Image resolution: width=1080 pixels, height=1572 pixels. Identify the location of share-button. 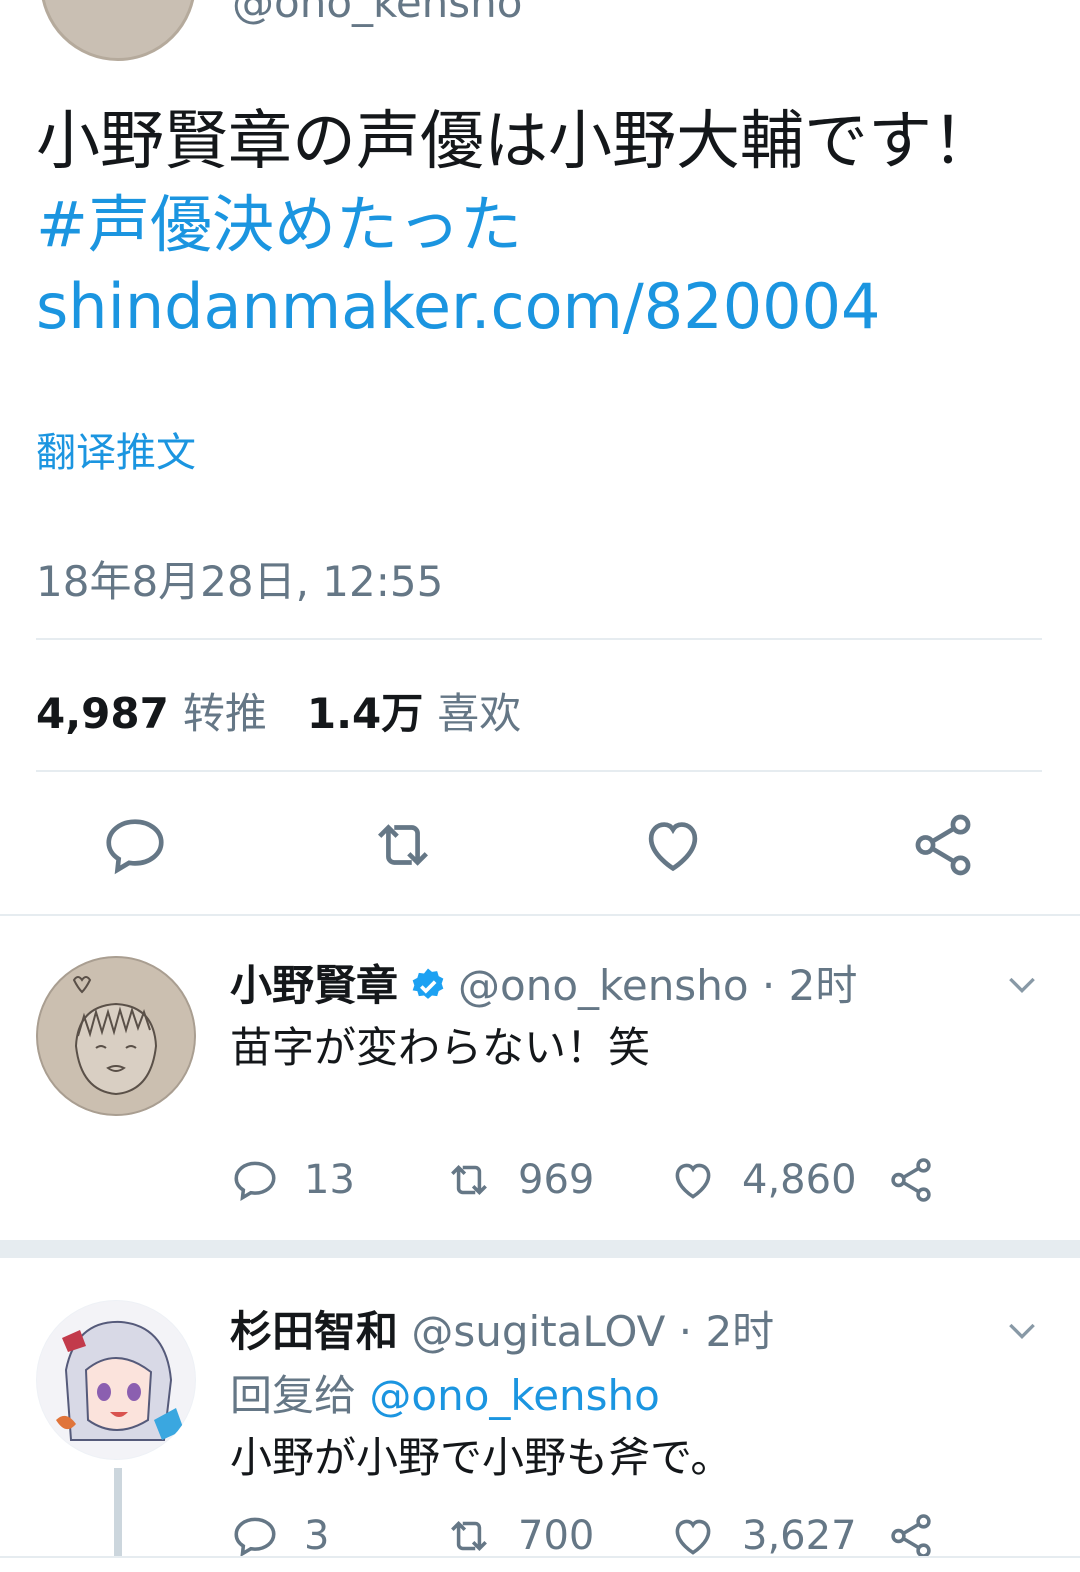
(923, 1180).